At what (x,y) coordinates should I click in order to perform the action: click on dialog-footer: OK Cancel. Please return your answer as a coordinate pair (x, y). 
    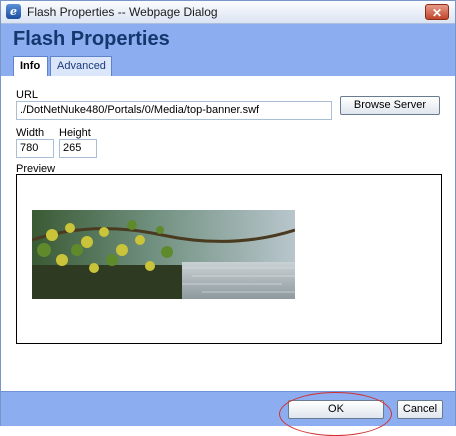
    Looking at the image, I should click on (228, 413).